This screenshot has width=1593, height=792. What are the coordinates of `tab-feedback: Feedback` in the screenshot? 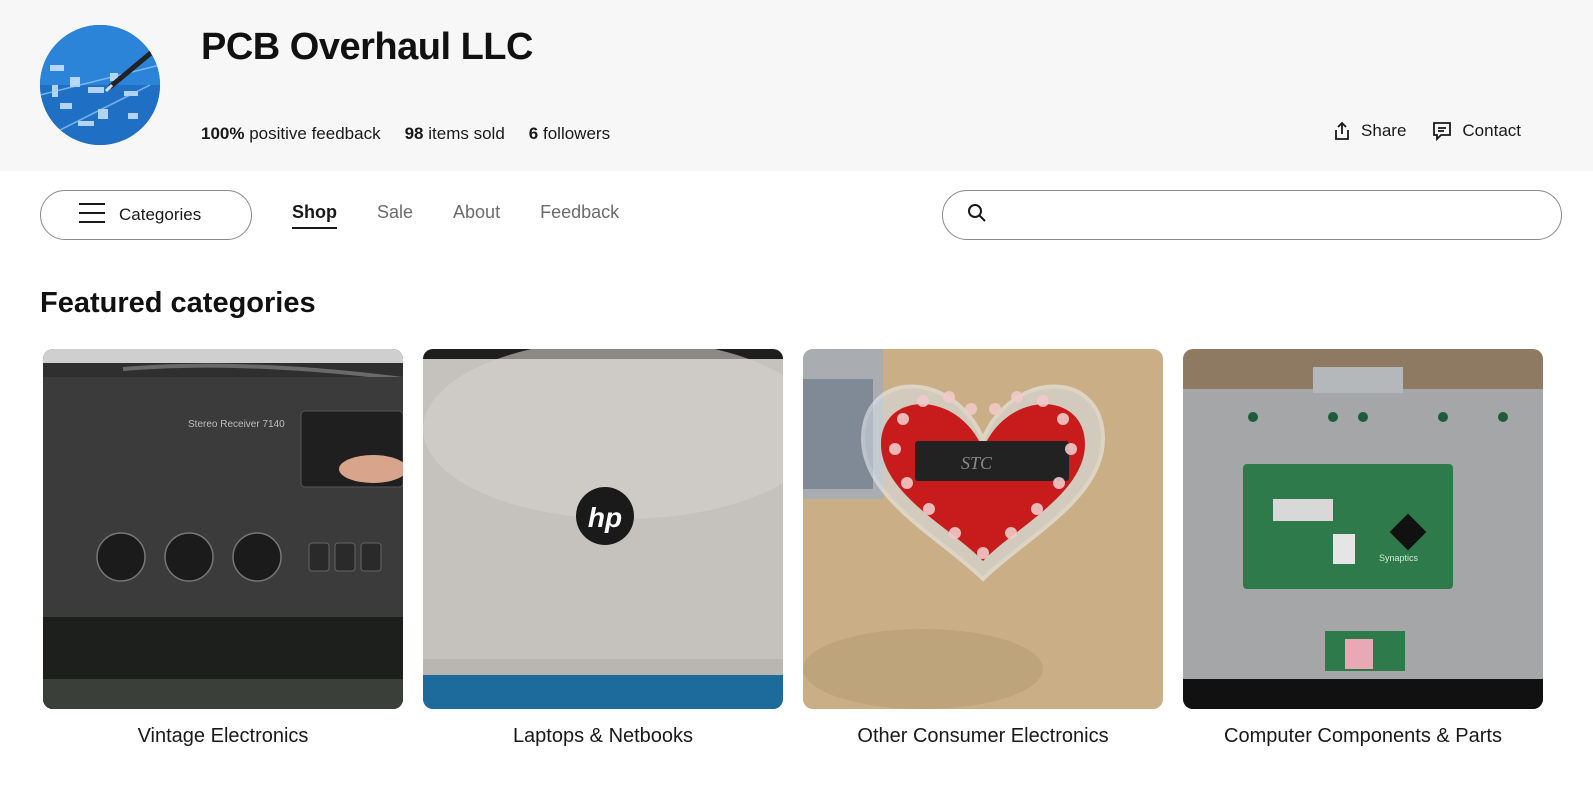 It's located at (579, 215).